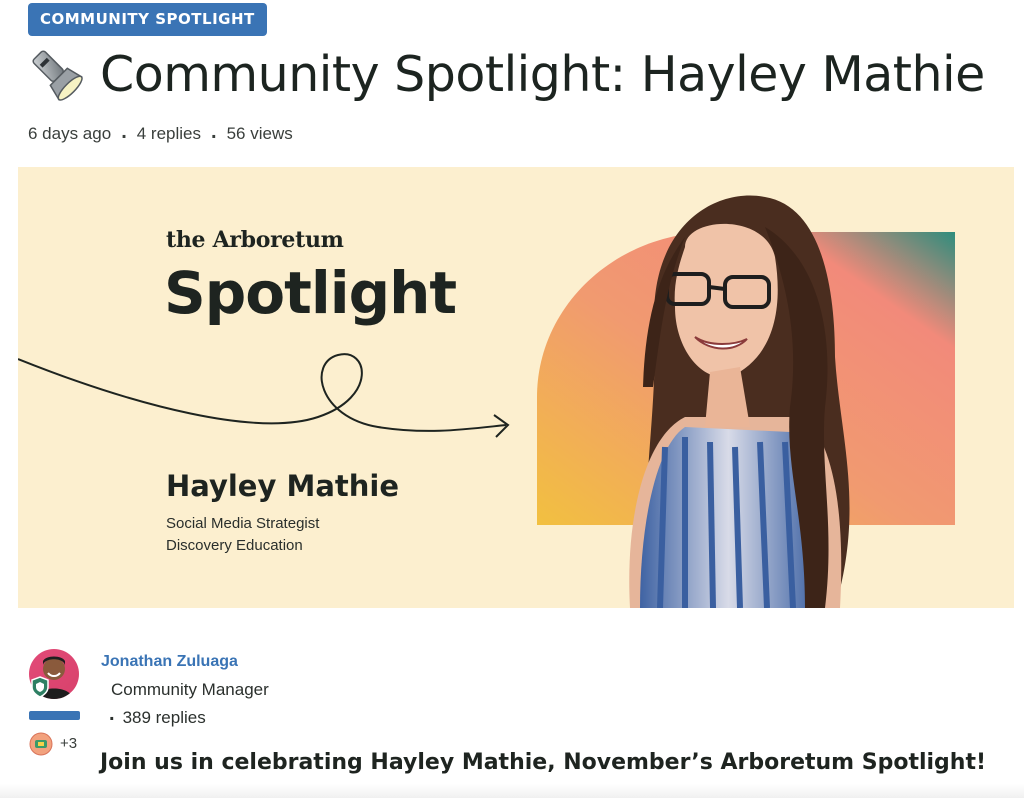 The height and width of the screenshot is (798, 1024). I want to click on bottom-fade, so click(512, 791).